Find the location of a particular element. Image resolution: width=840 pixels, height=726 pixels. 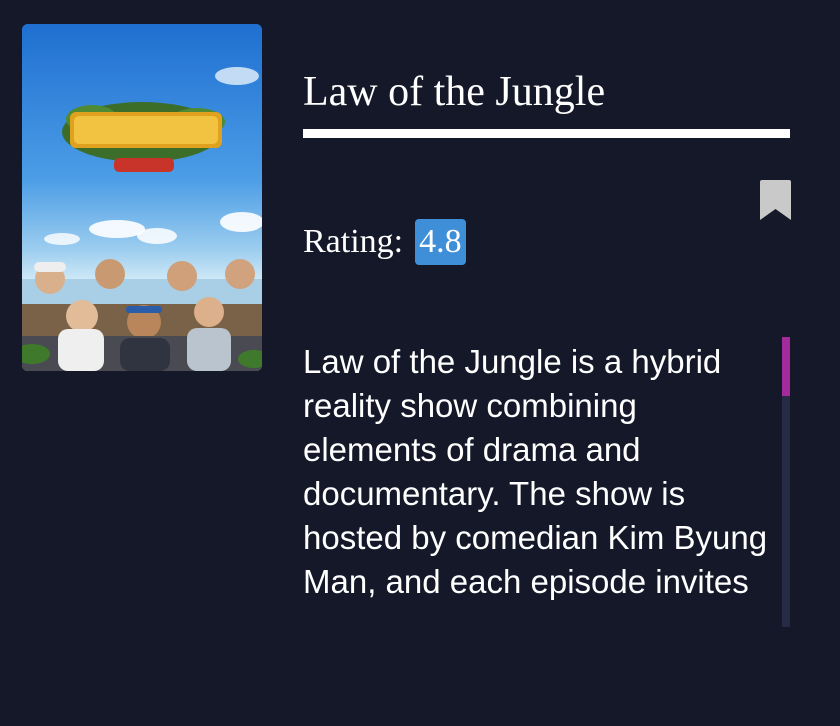

scrollbar-thumb is located at coordinates (786, 366).